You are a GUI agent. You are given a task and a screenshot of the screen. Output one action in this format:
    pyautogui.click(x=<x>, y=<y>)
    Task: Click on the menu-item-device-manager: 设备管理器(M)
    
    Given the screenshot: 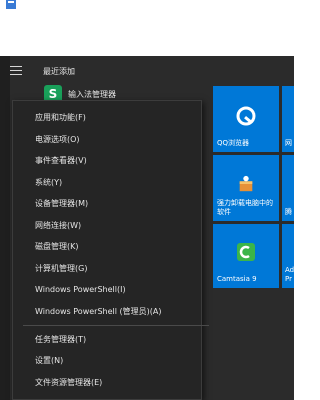 What is the action you would take?
    pyautogui.click(x=61, y=203)
    